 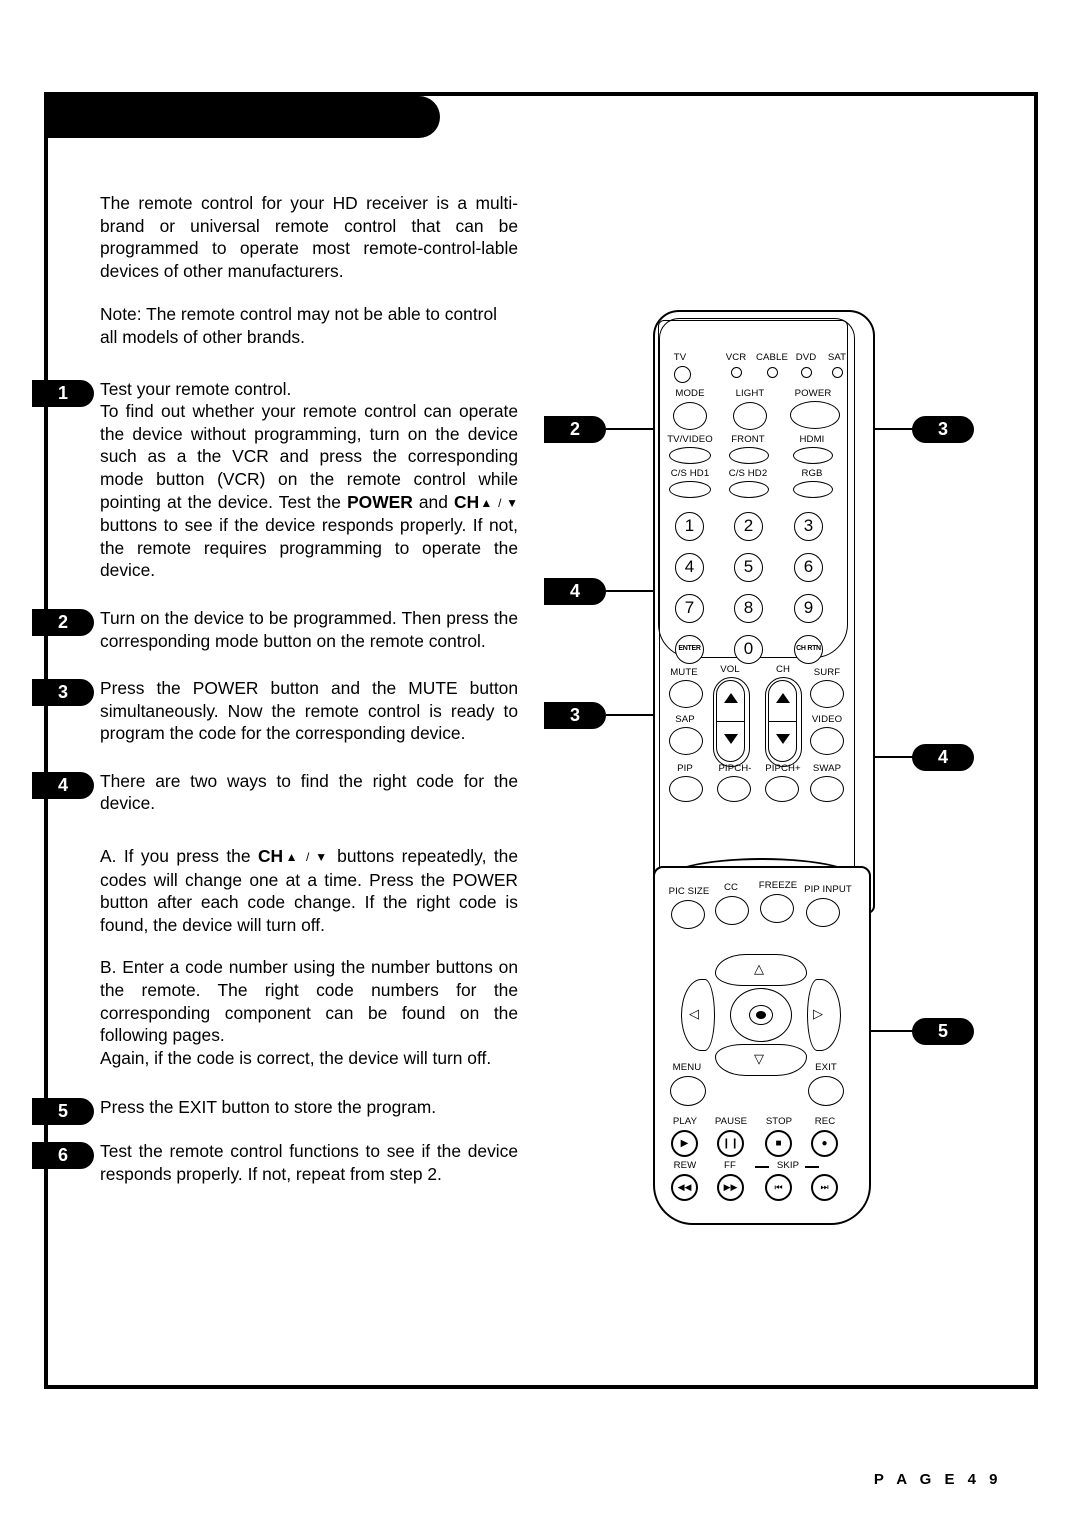 What do you see at coordinates (686, 789) in the screenshot?
I see `pip-button` at bounding box center [686, 789].